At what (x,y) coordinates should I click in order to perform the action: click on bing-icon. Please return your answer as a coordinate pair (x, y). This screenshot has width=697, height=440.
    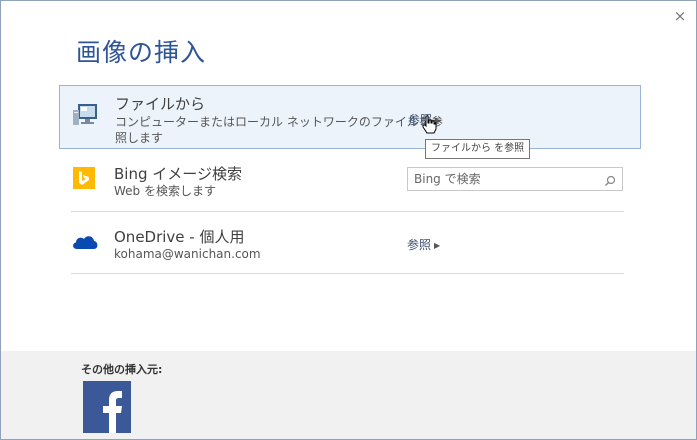
    Looking at the image, I should click on (86, 180).